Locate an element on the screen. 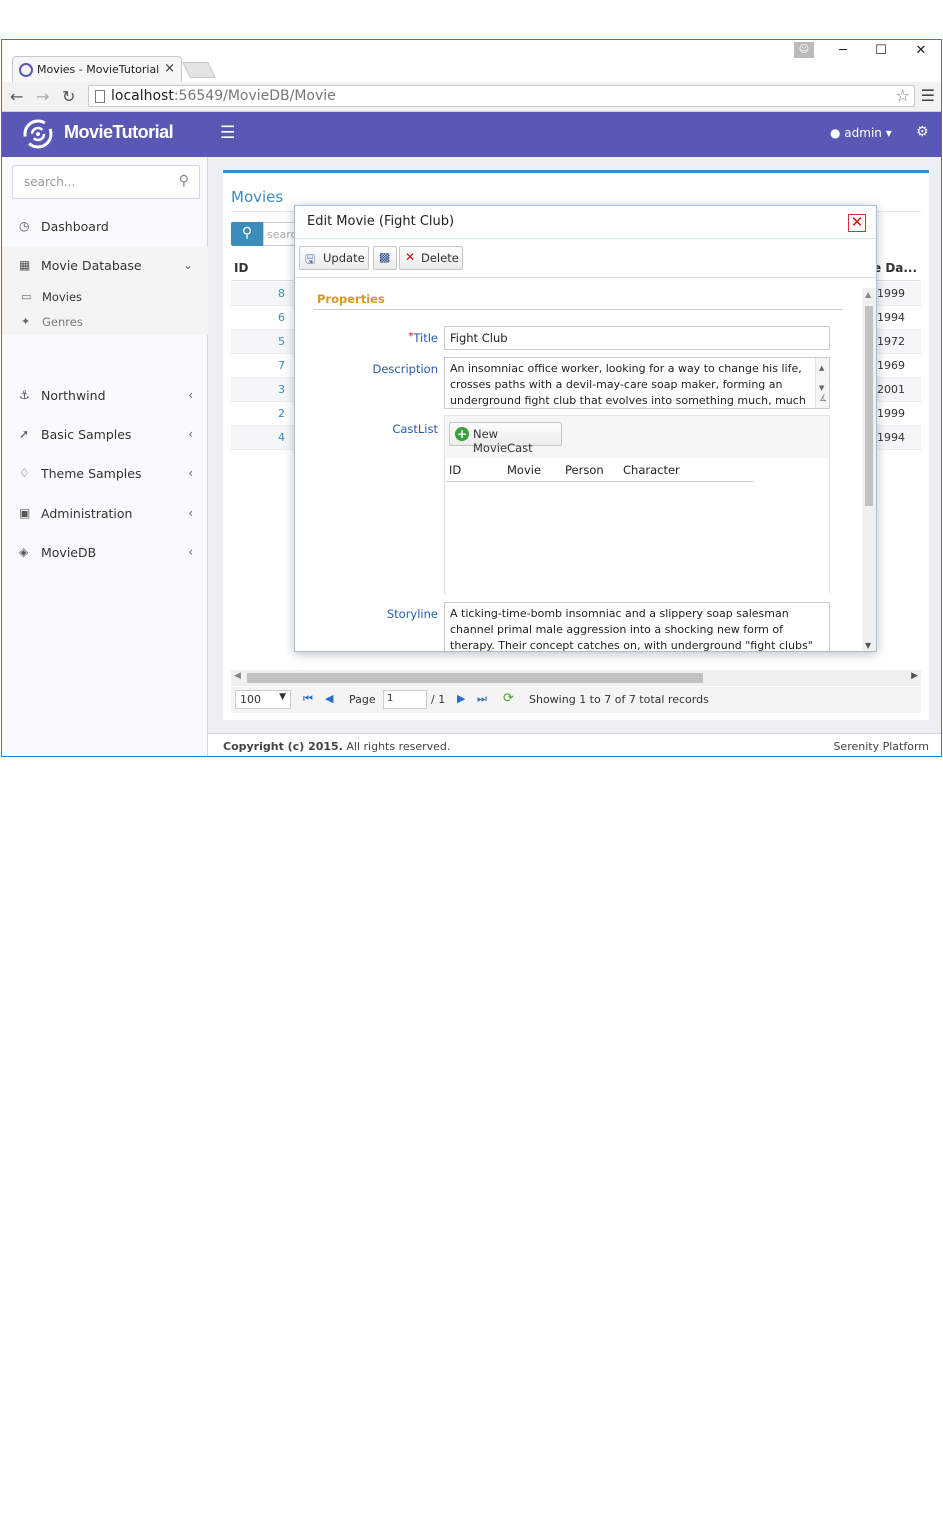 The width and height of the screenshot is (943, 1532). tab-title: Movies - MovieTutorial is located at coordinates (98, 69).